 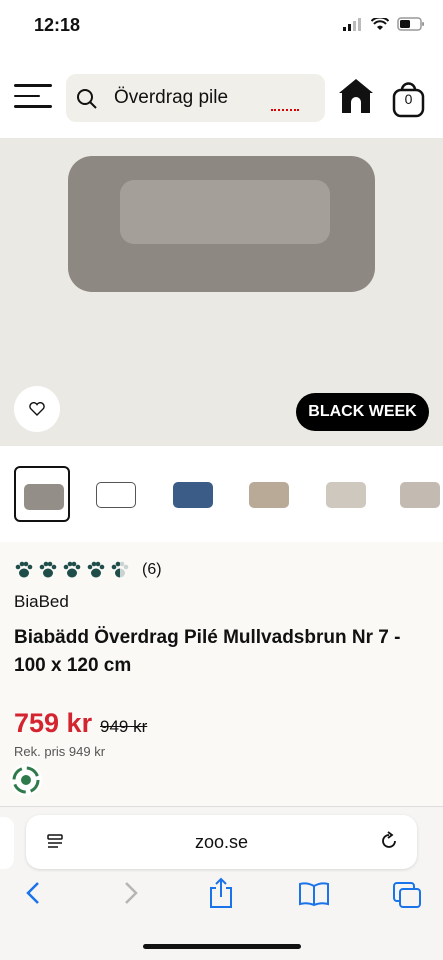 What do you see at coordinates (221, 224) in the screenshot?
I see `dog-bed-image` at bounding box center [221, 224].